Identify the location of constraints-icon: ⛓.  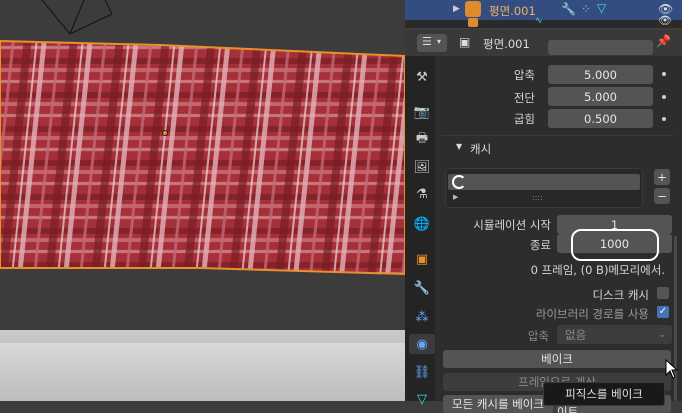
(422, 372).